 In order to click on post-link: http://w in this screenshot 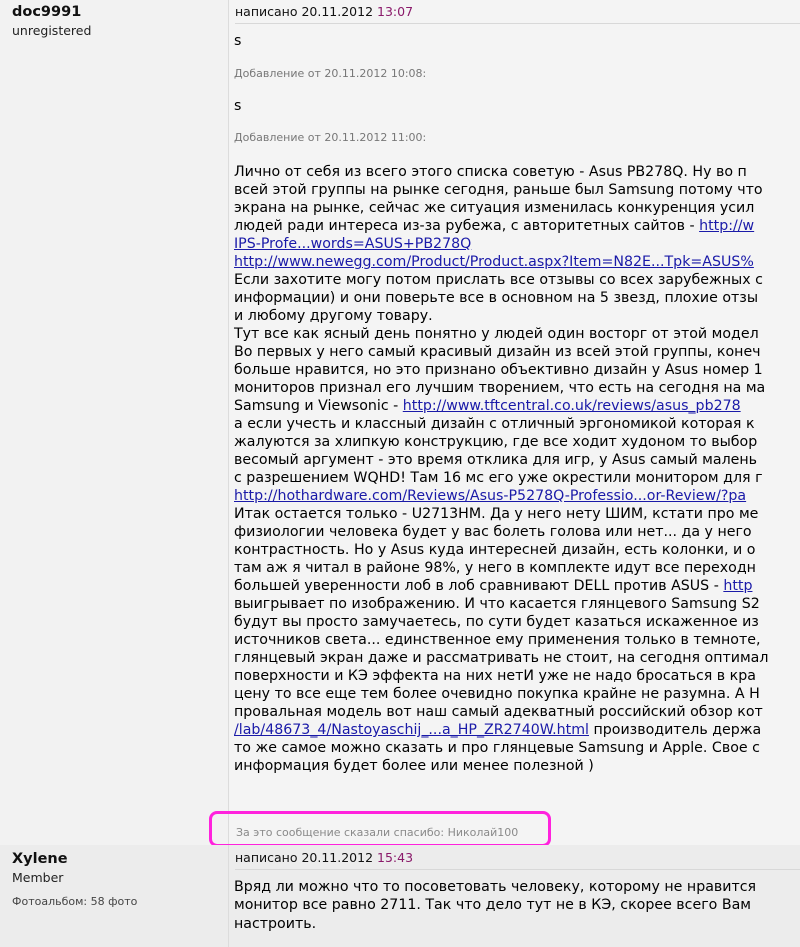, I will do `click(726, 226)`.